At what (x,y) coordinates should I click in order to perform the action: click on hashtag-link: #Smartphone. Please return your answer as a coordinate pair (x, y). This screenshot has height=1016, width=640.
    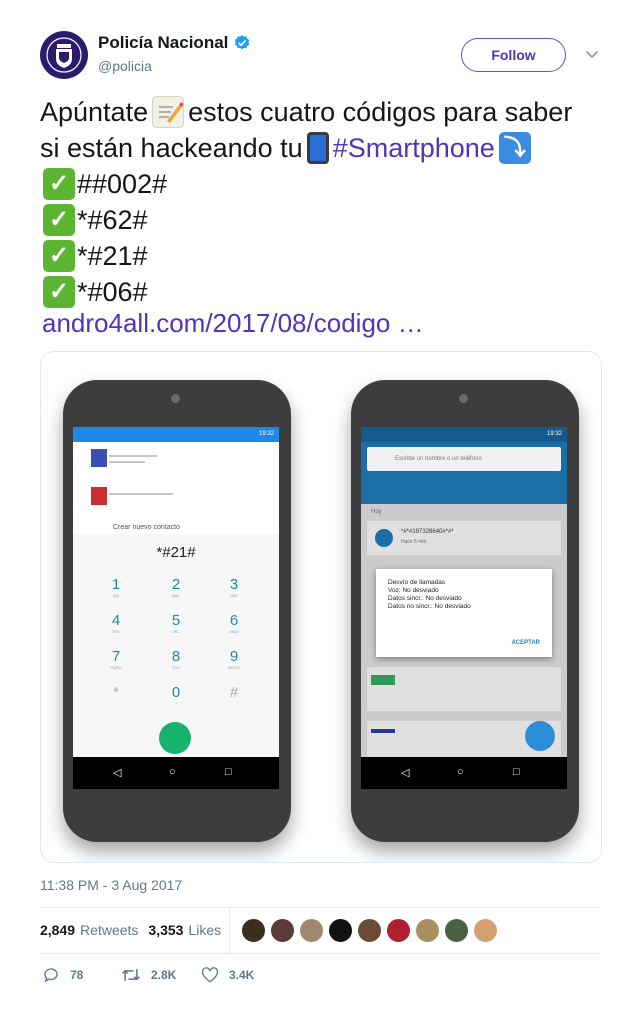
    Looking at the image, I should click on (414, 148).